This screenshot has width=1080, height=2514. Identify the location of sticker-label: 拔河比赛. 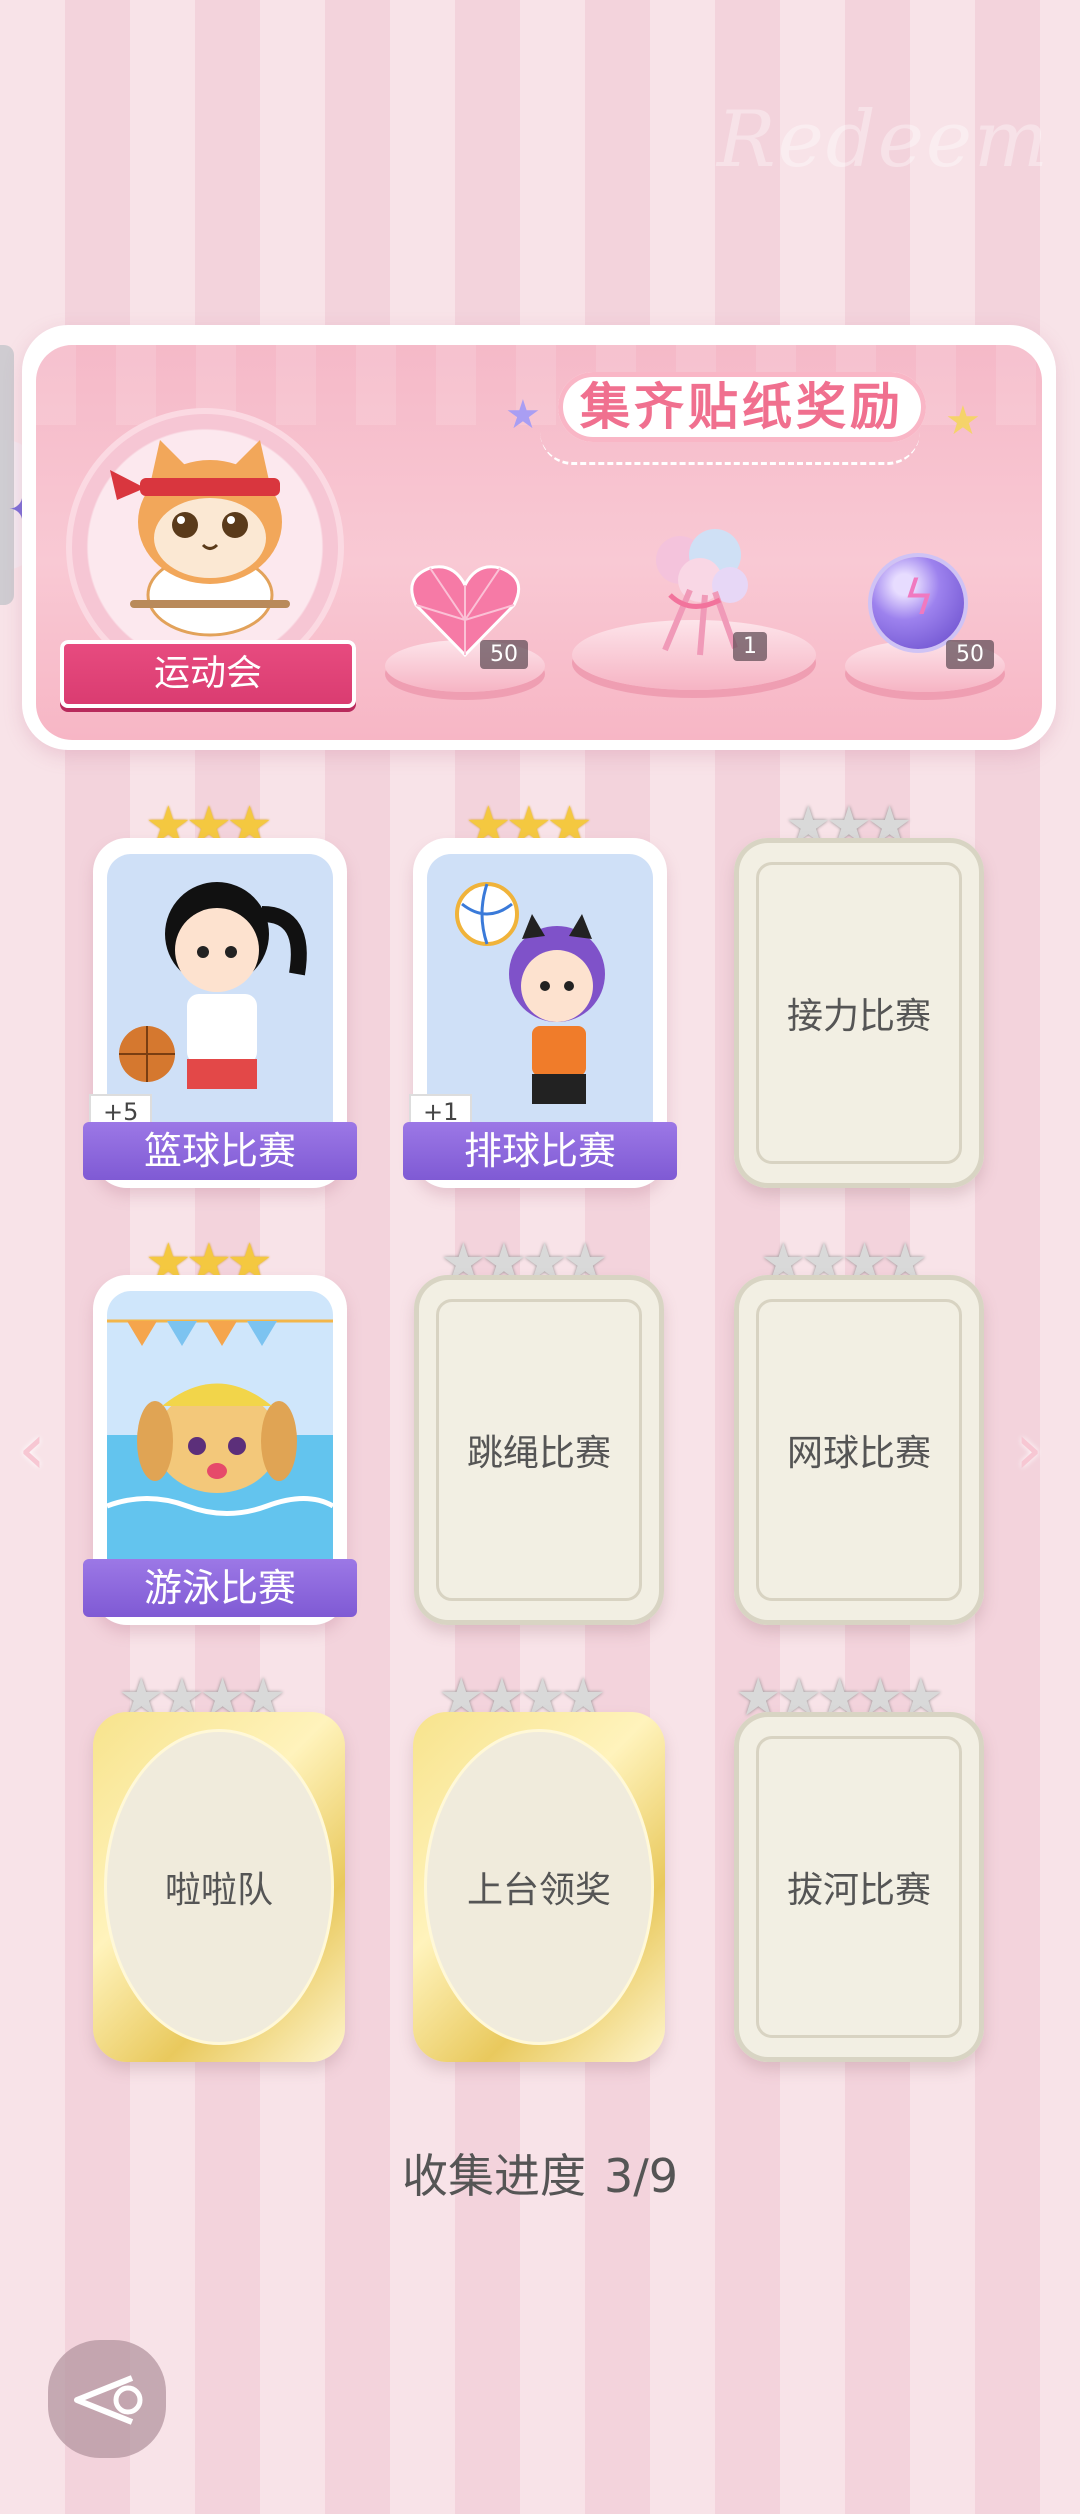
(858, 1890).